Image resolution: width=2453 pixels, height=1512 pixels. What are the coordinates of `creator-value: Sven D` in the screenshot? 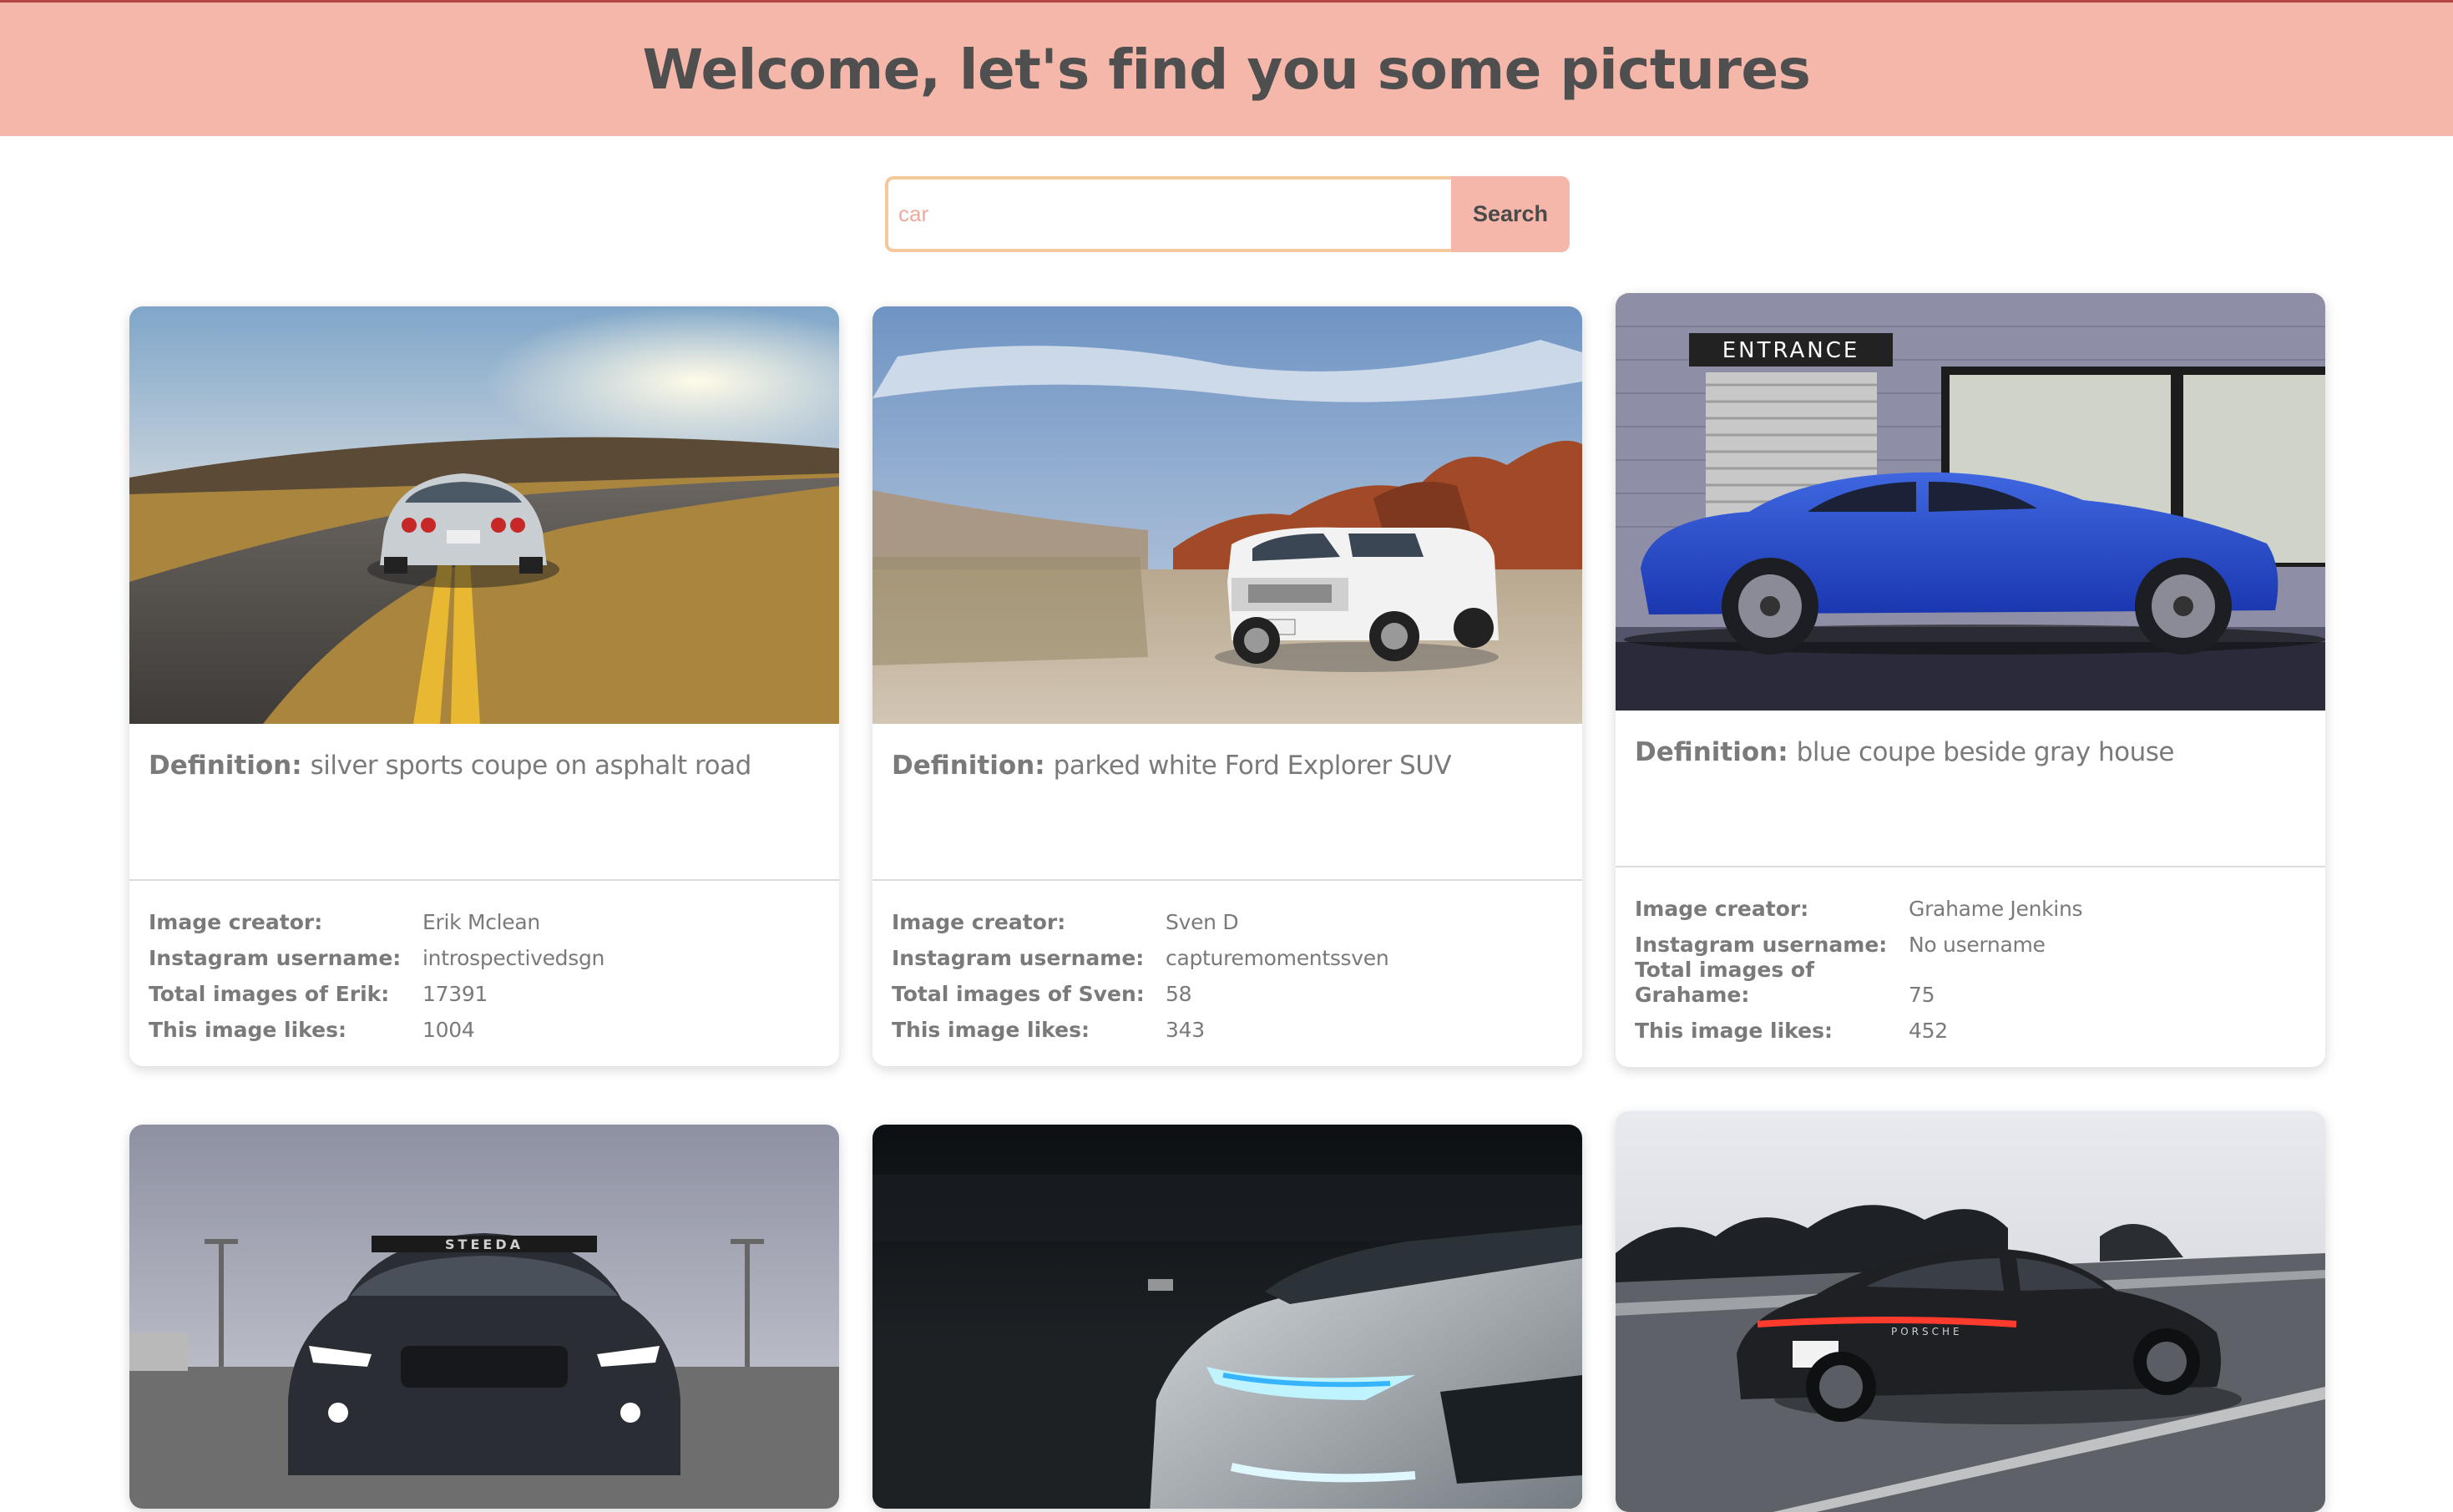 It's located at (1202, 922).